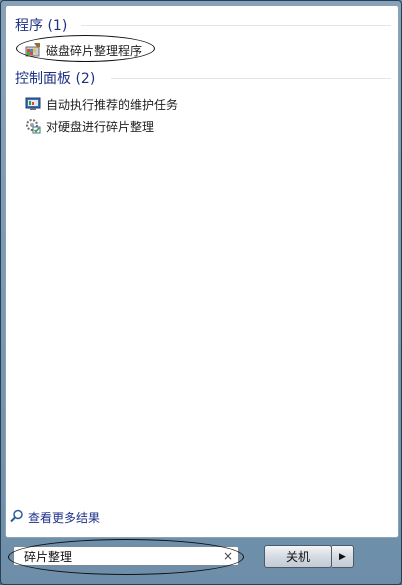 The image size is (402, 585). Describe the element at coordinates (33, 50) in the screenshot. I see `disk-defragmenter-icon` at that location.